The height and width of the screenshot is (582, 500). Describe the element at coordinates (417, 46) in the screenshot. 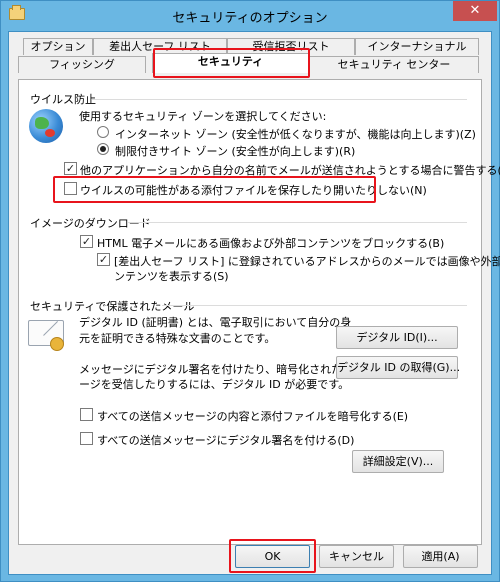

I see `tab-international: インターナショナル` at that location.